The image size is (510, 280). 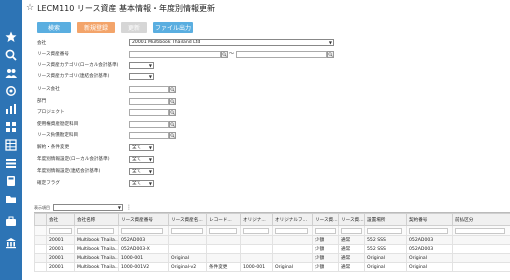 What do you see at coordinates (172, 135) in the screenshot?
I see `debt-account-lookup` at bounding box center [172, 135].